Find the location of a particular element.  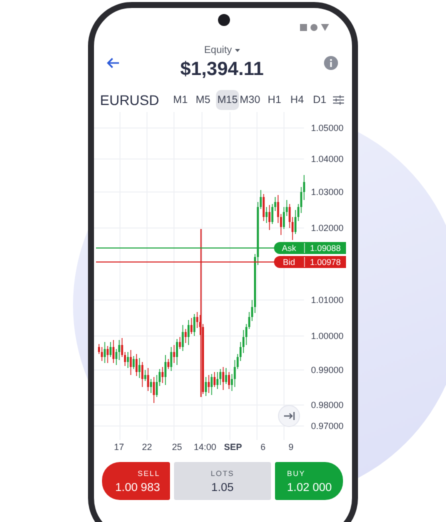

scroll-to-end-button is located at coordinates (289, 416).